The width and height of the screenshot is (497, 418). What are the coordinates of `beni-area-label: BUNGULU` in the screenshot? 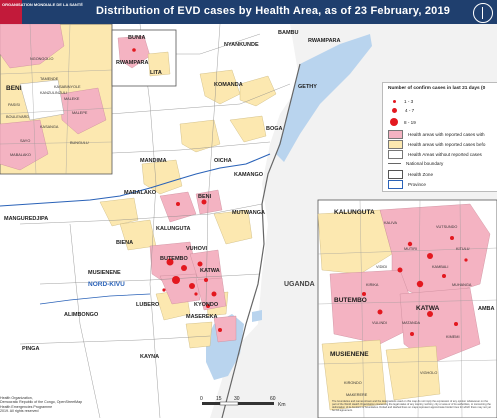 It's located at (79, 143).